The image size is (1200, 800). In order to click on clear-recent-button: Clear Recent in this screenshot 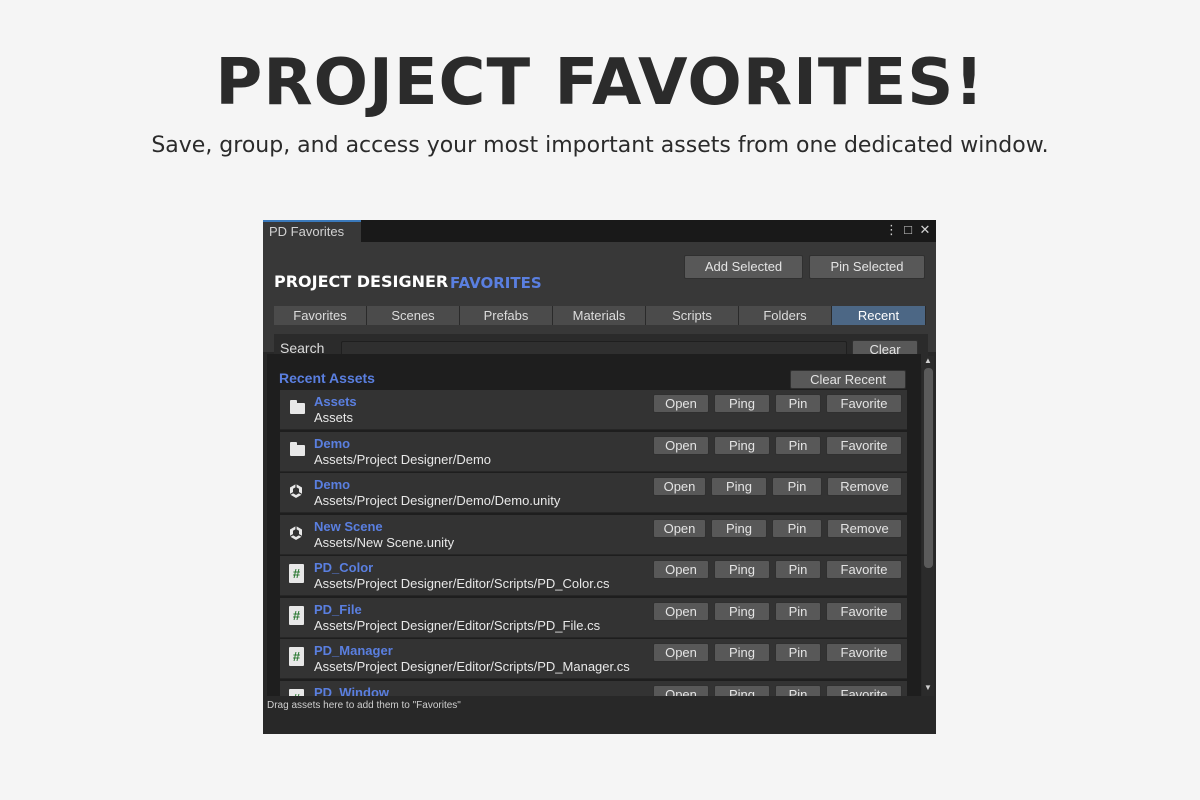, I will do `click(848, 379)`.